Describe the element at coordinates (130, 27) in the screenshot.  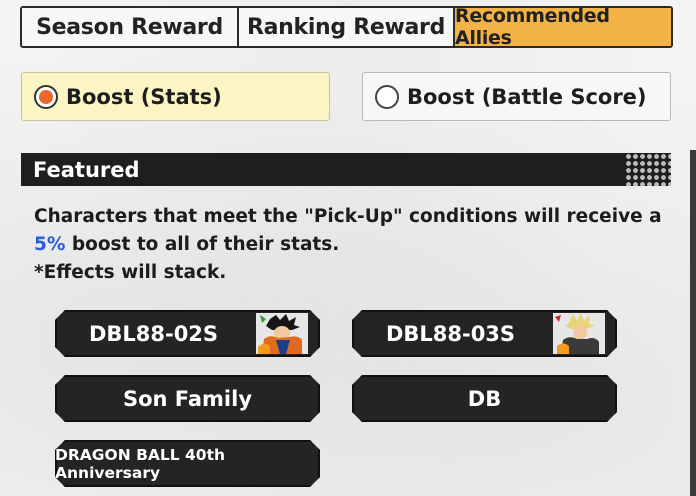
I see `tab-season-reward: Season Reward` at that location.